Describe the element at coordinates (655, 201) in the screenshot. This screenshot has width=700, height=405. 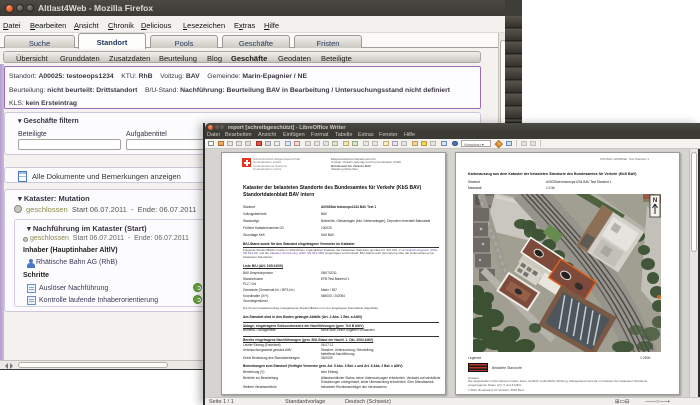
I see `svg-text: N` at that location.